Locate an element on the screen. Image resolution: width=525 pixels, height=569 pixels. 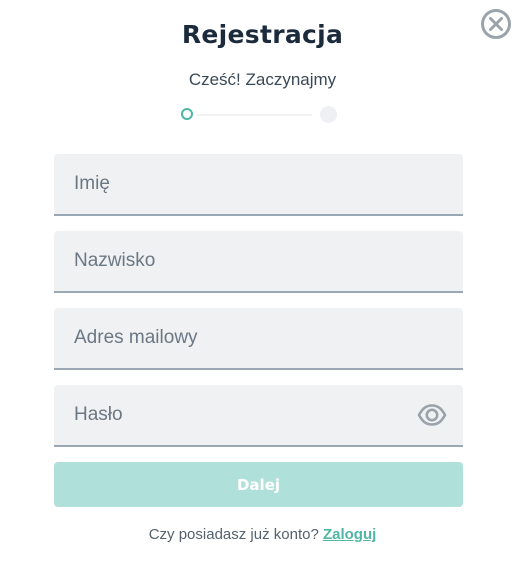
last-name-field is located at coordinates (258, 262).